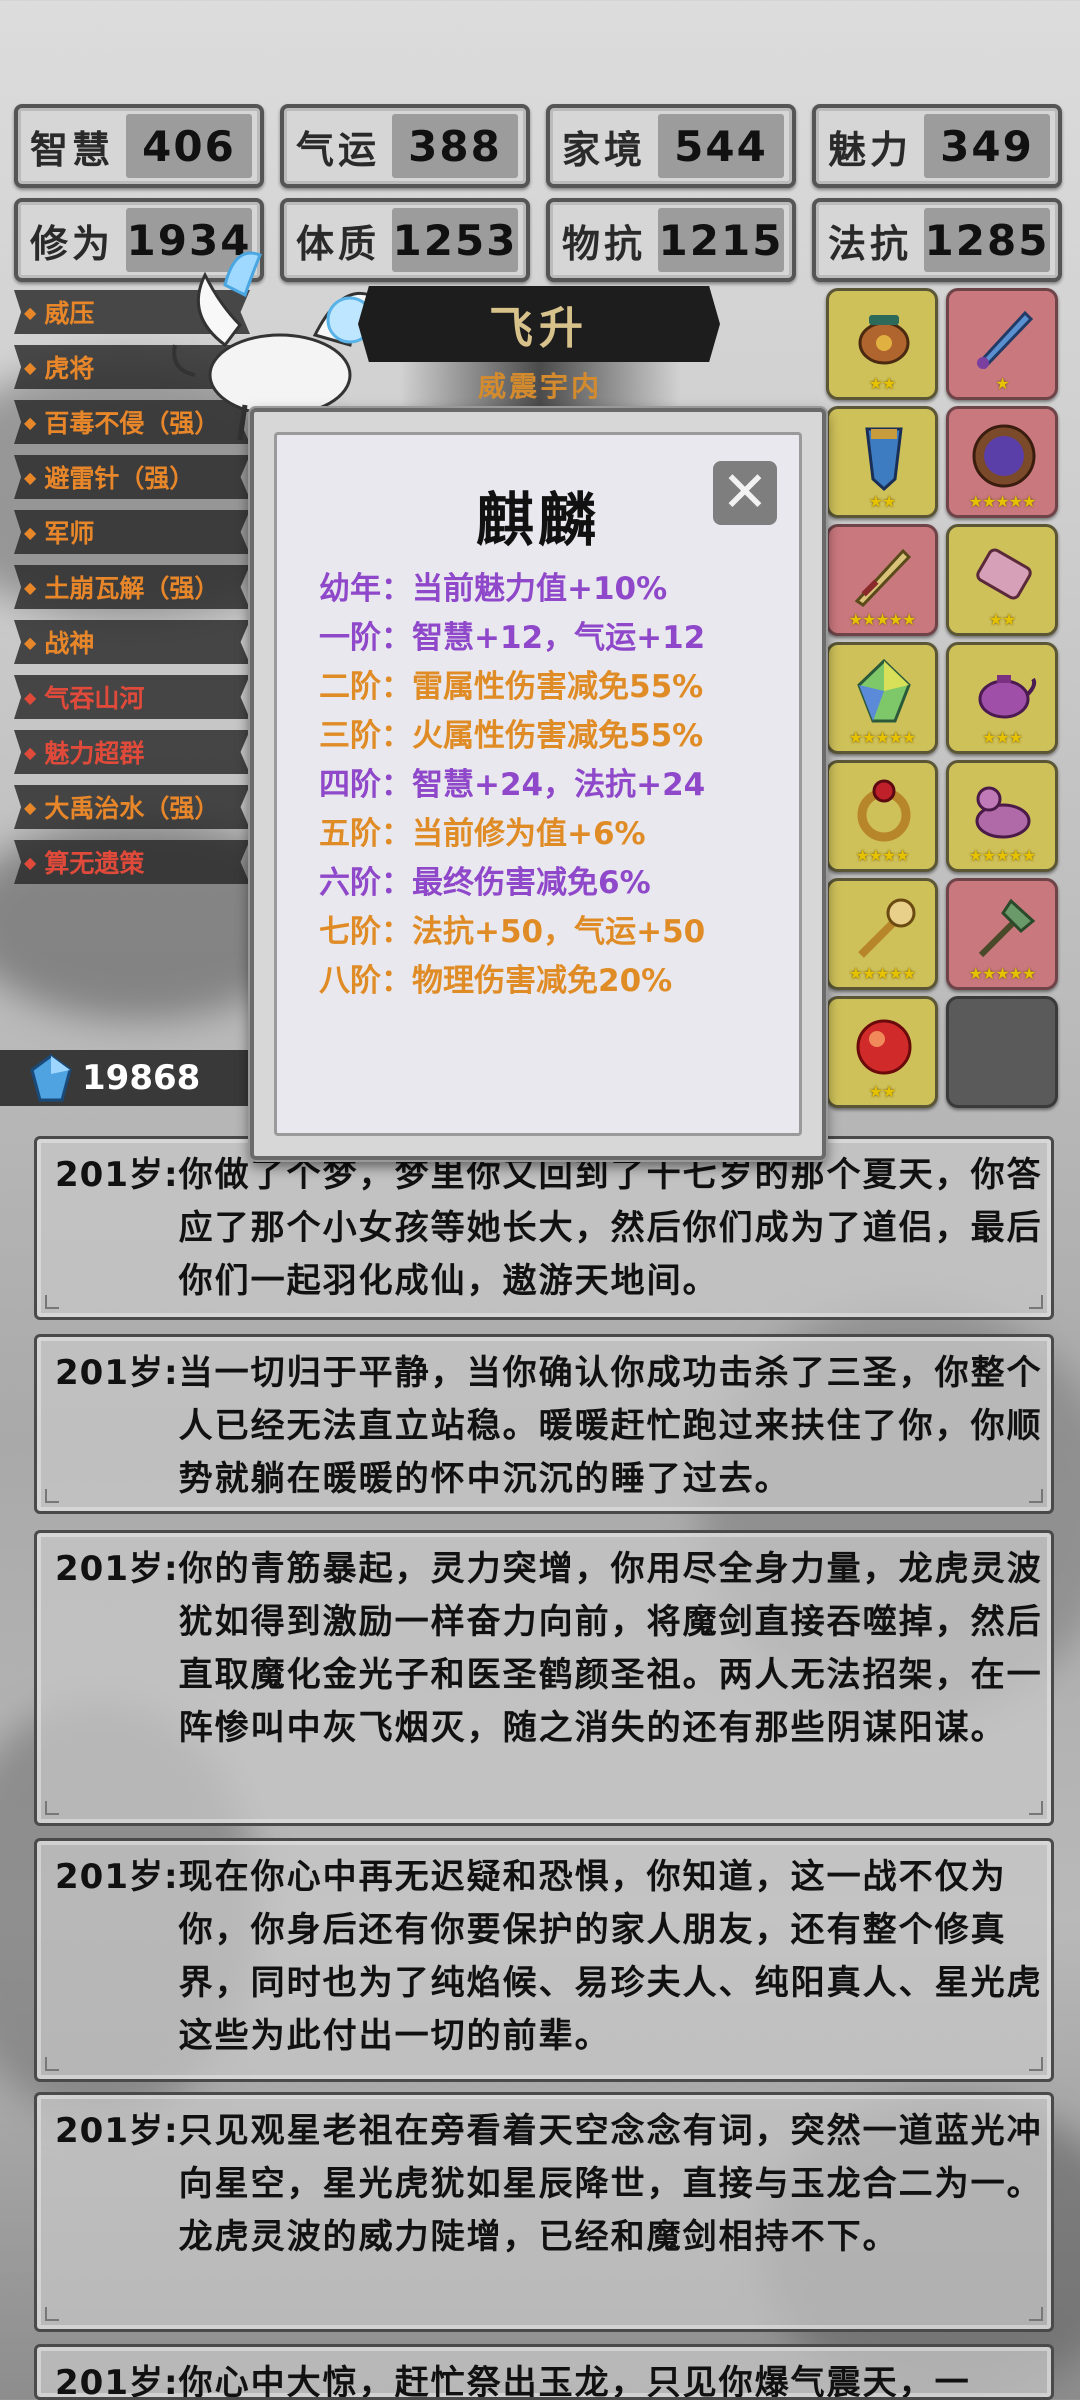 Image resolution: width=1080 pixels, height=2400 pixels. Describe the element at coordinates (94, 863) in the screenshot. I see `trait-label: 算无遗策` at that location.